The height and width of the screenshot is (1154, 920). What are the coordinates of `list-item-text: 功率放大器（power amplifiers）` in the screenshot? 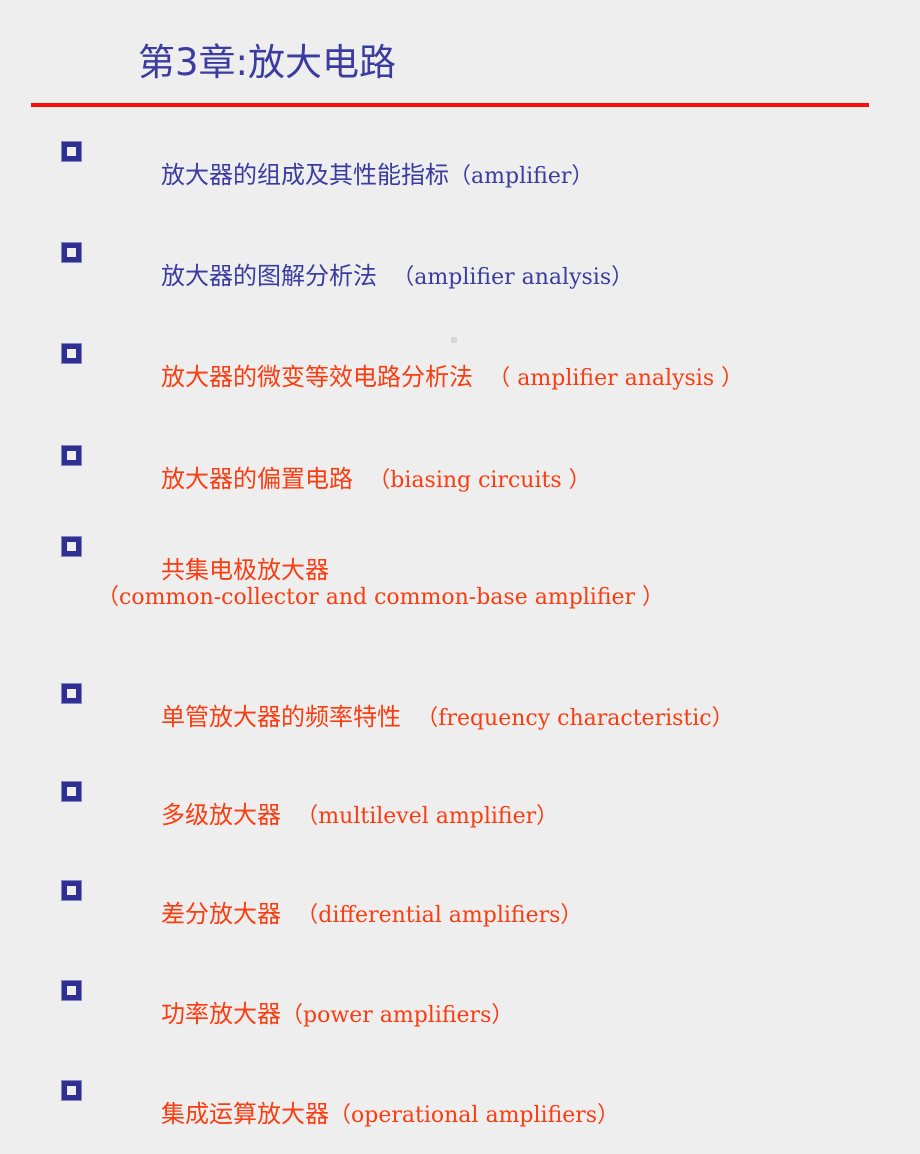 It's located at (506, 1015).